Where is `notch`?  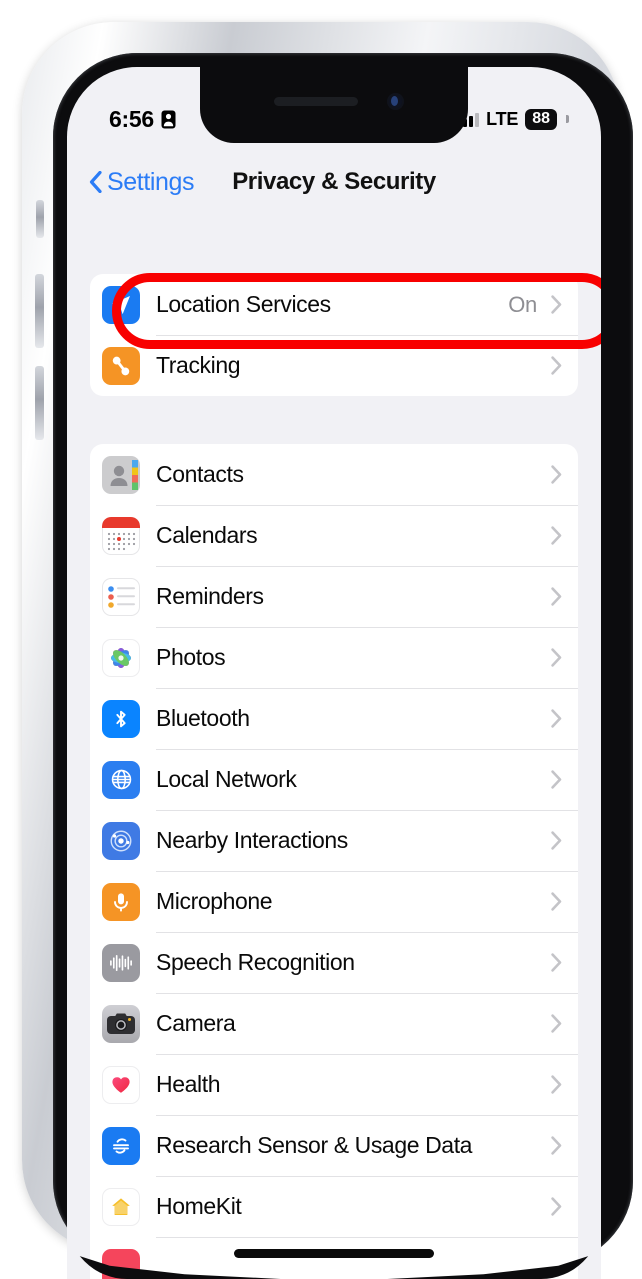
notch is located at coordinates (334, 105).